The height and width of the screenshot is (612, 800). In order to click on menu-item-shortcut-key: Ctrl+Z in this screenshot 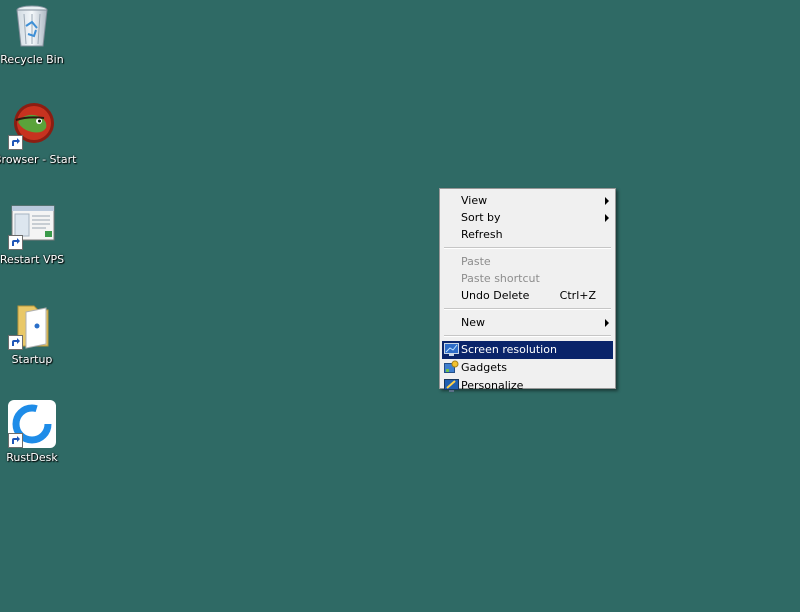, I will do `click(577, 295)`.